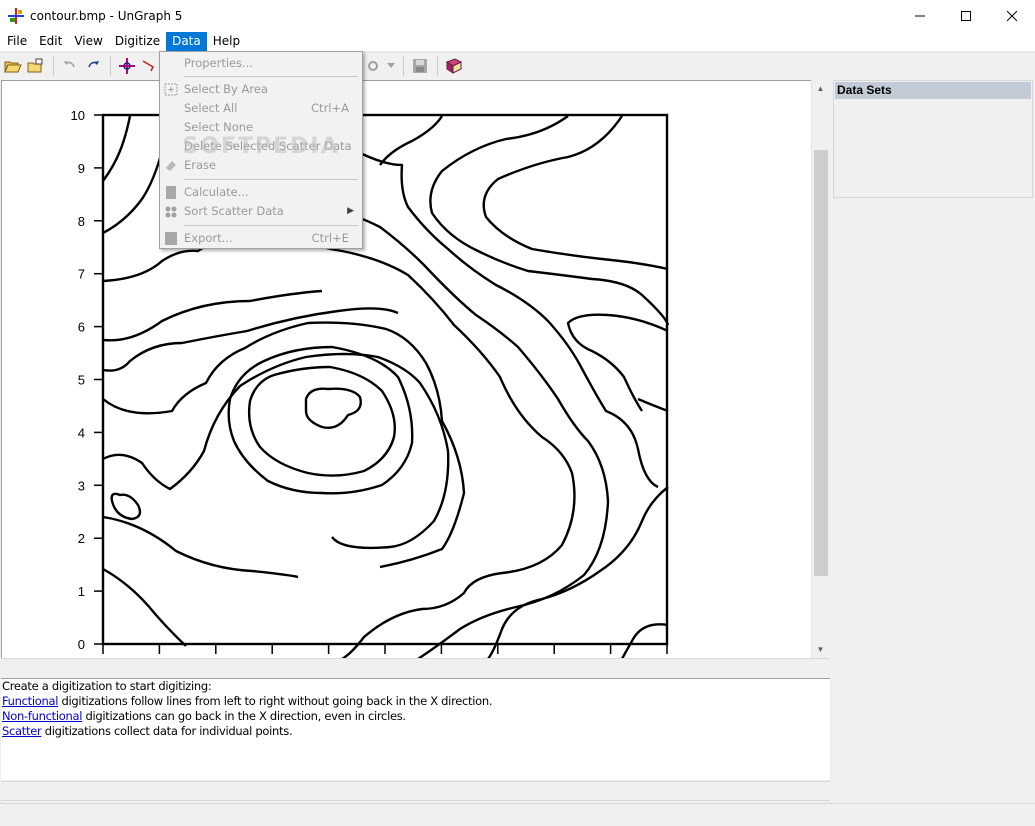  I want to click on select-none-label: Select None, so click(219, 127).